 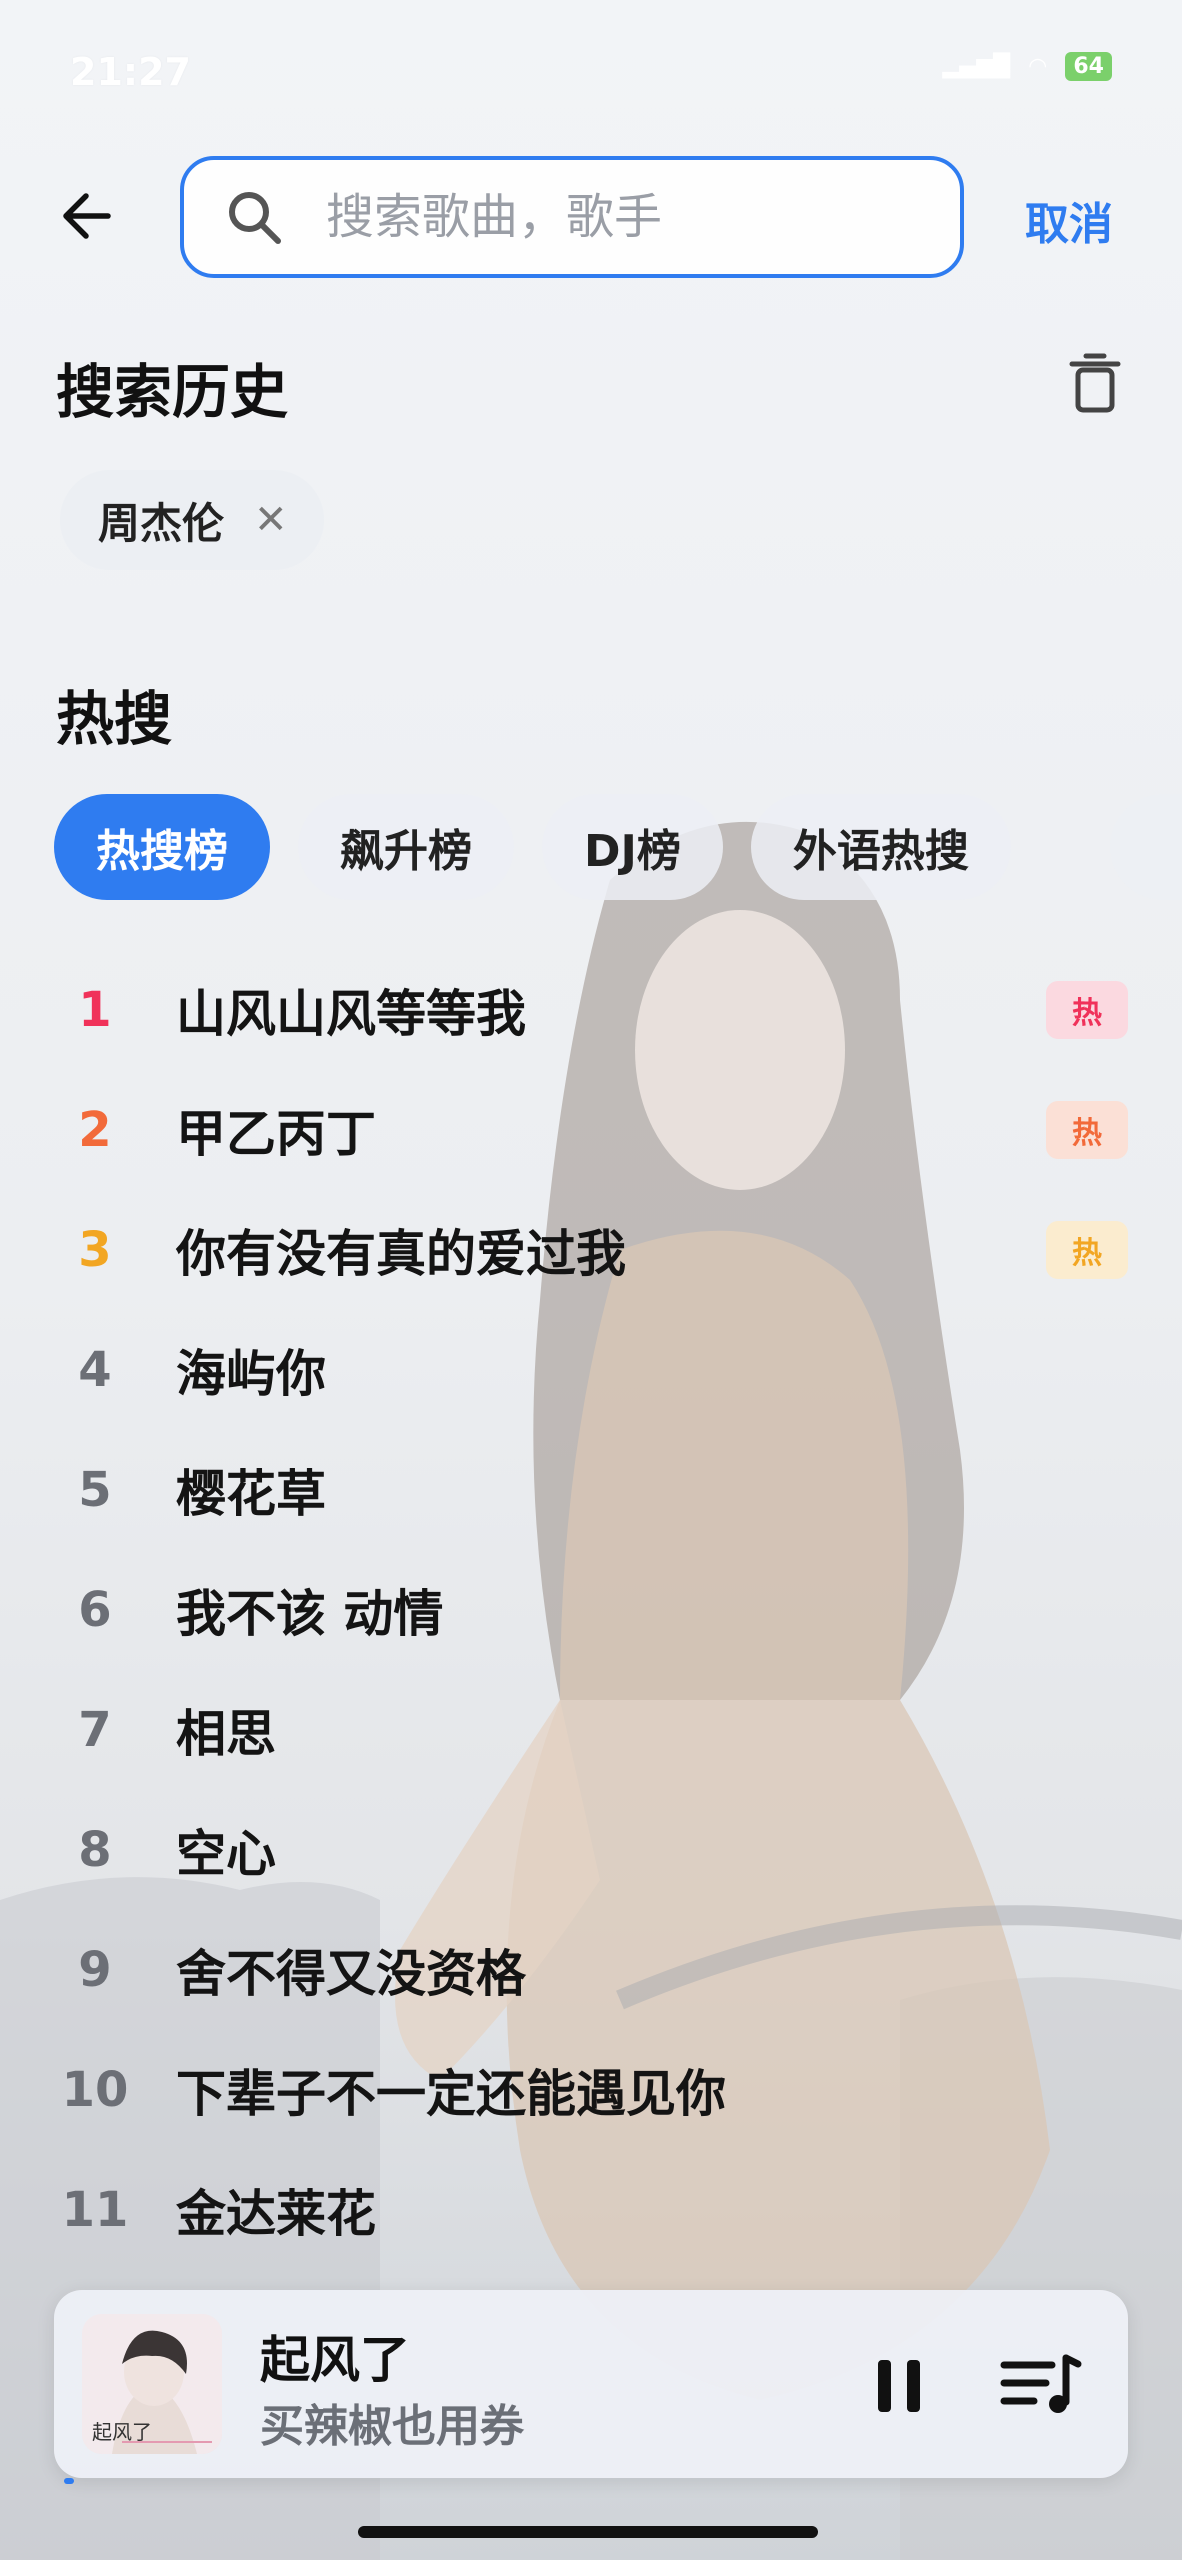 I want to click on hot-list-item: 7 相思, so click(x=591, y=1730).